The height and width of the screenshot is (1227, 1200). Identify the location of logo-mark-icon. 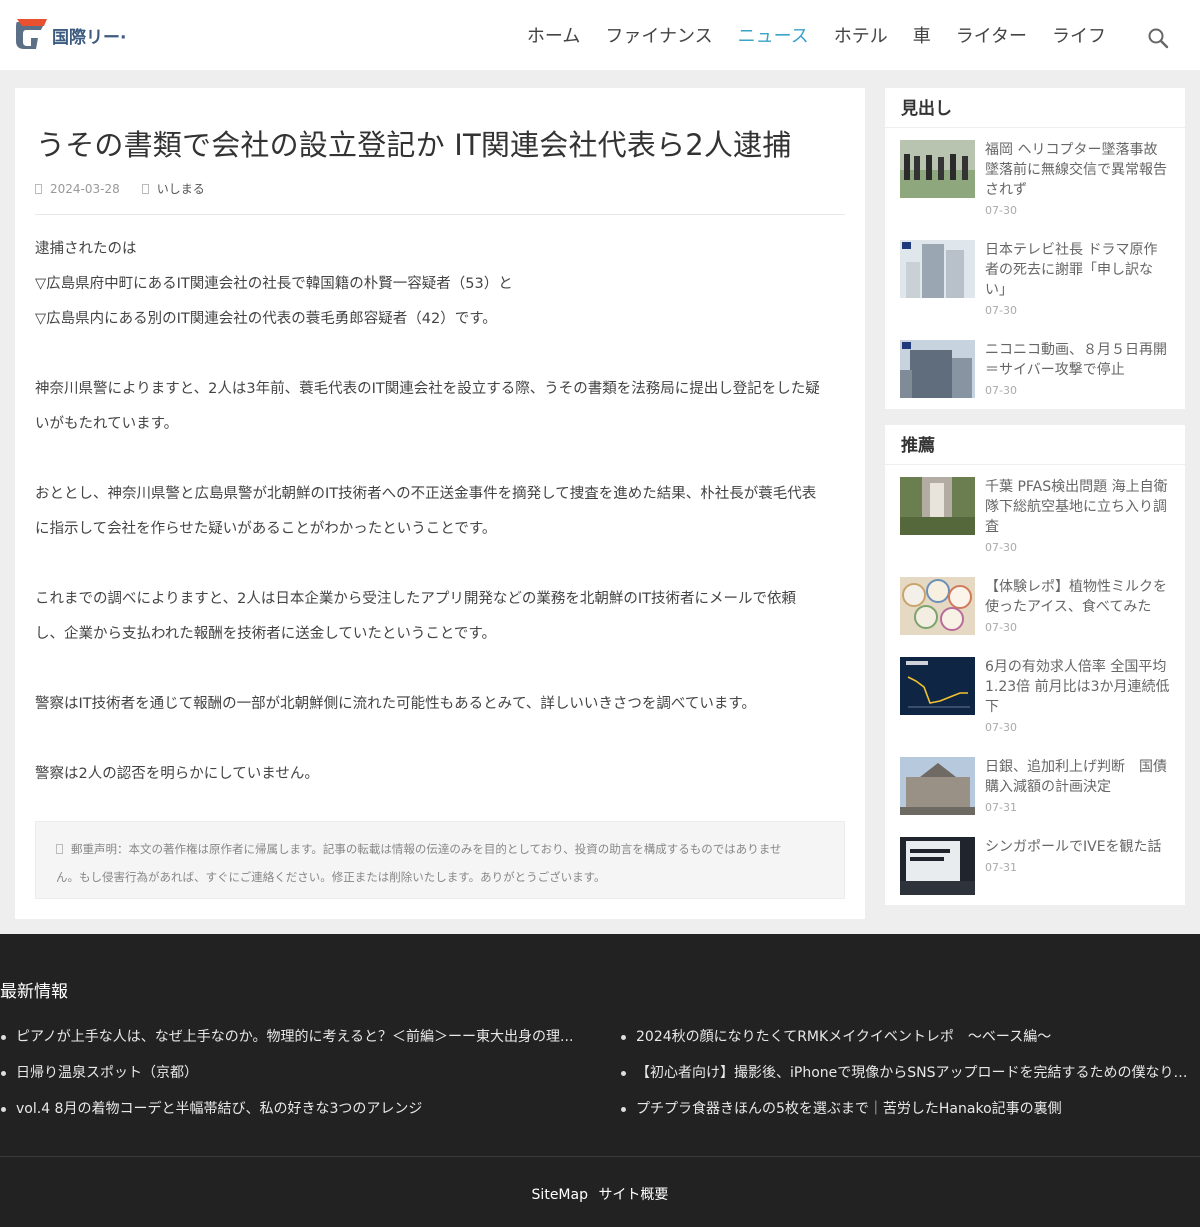
(31, 34).